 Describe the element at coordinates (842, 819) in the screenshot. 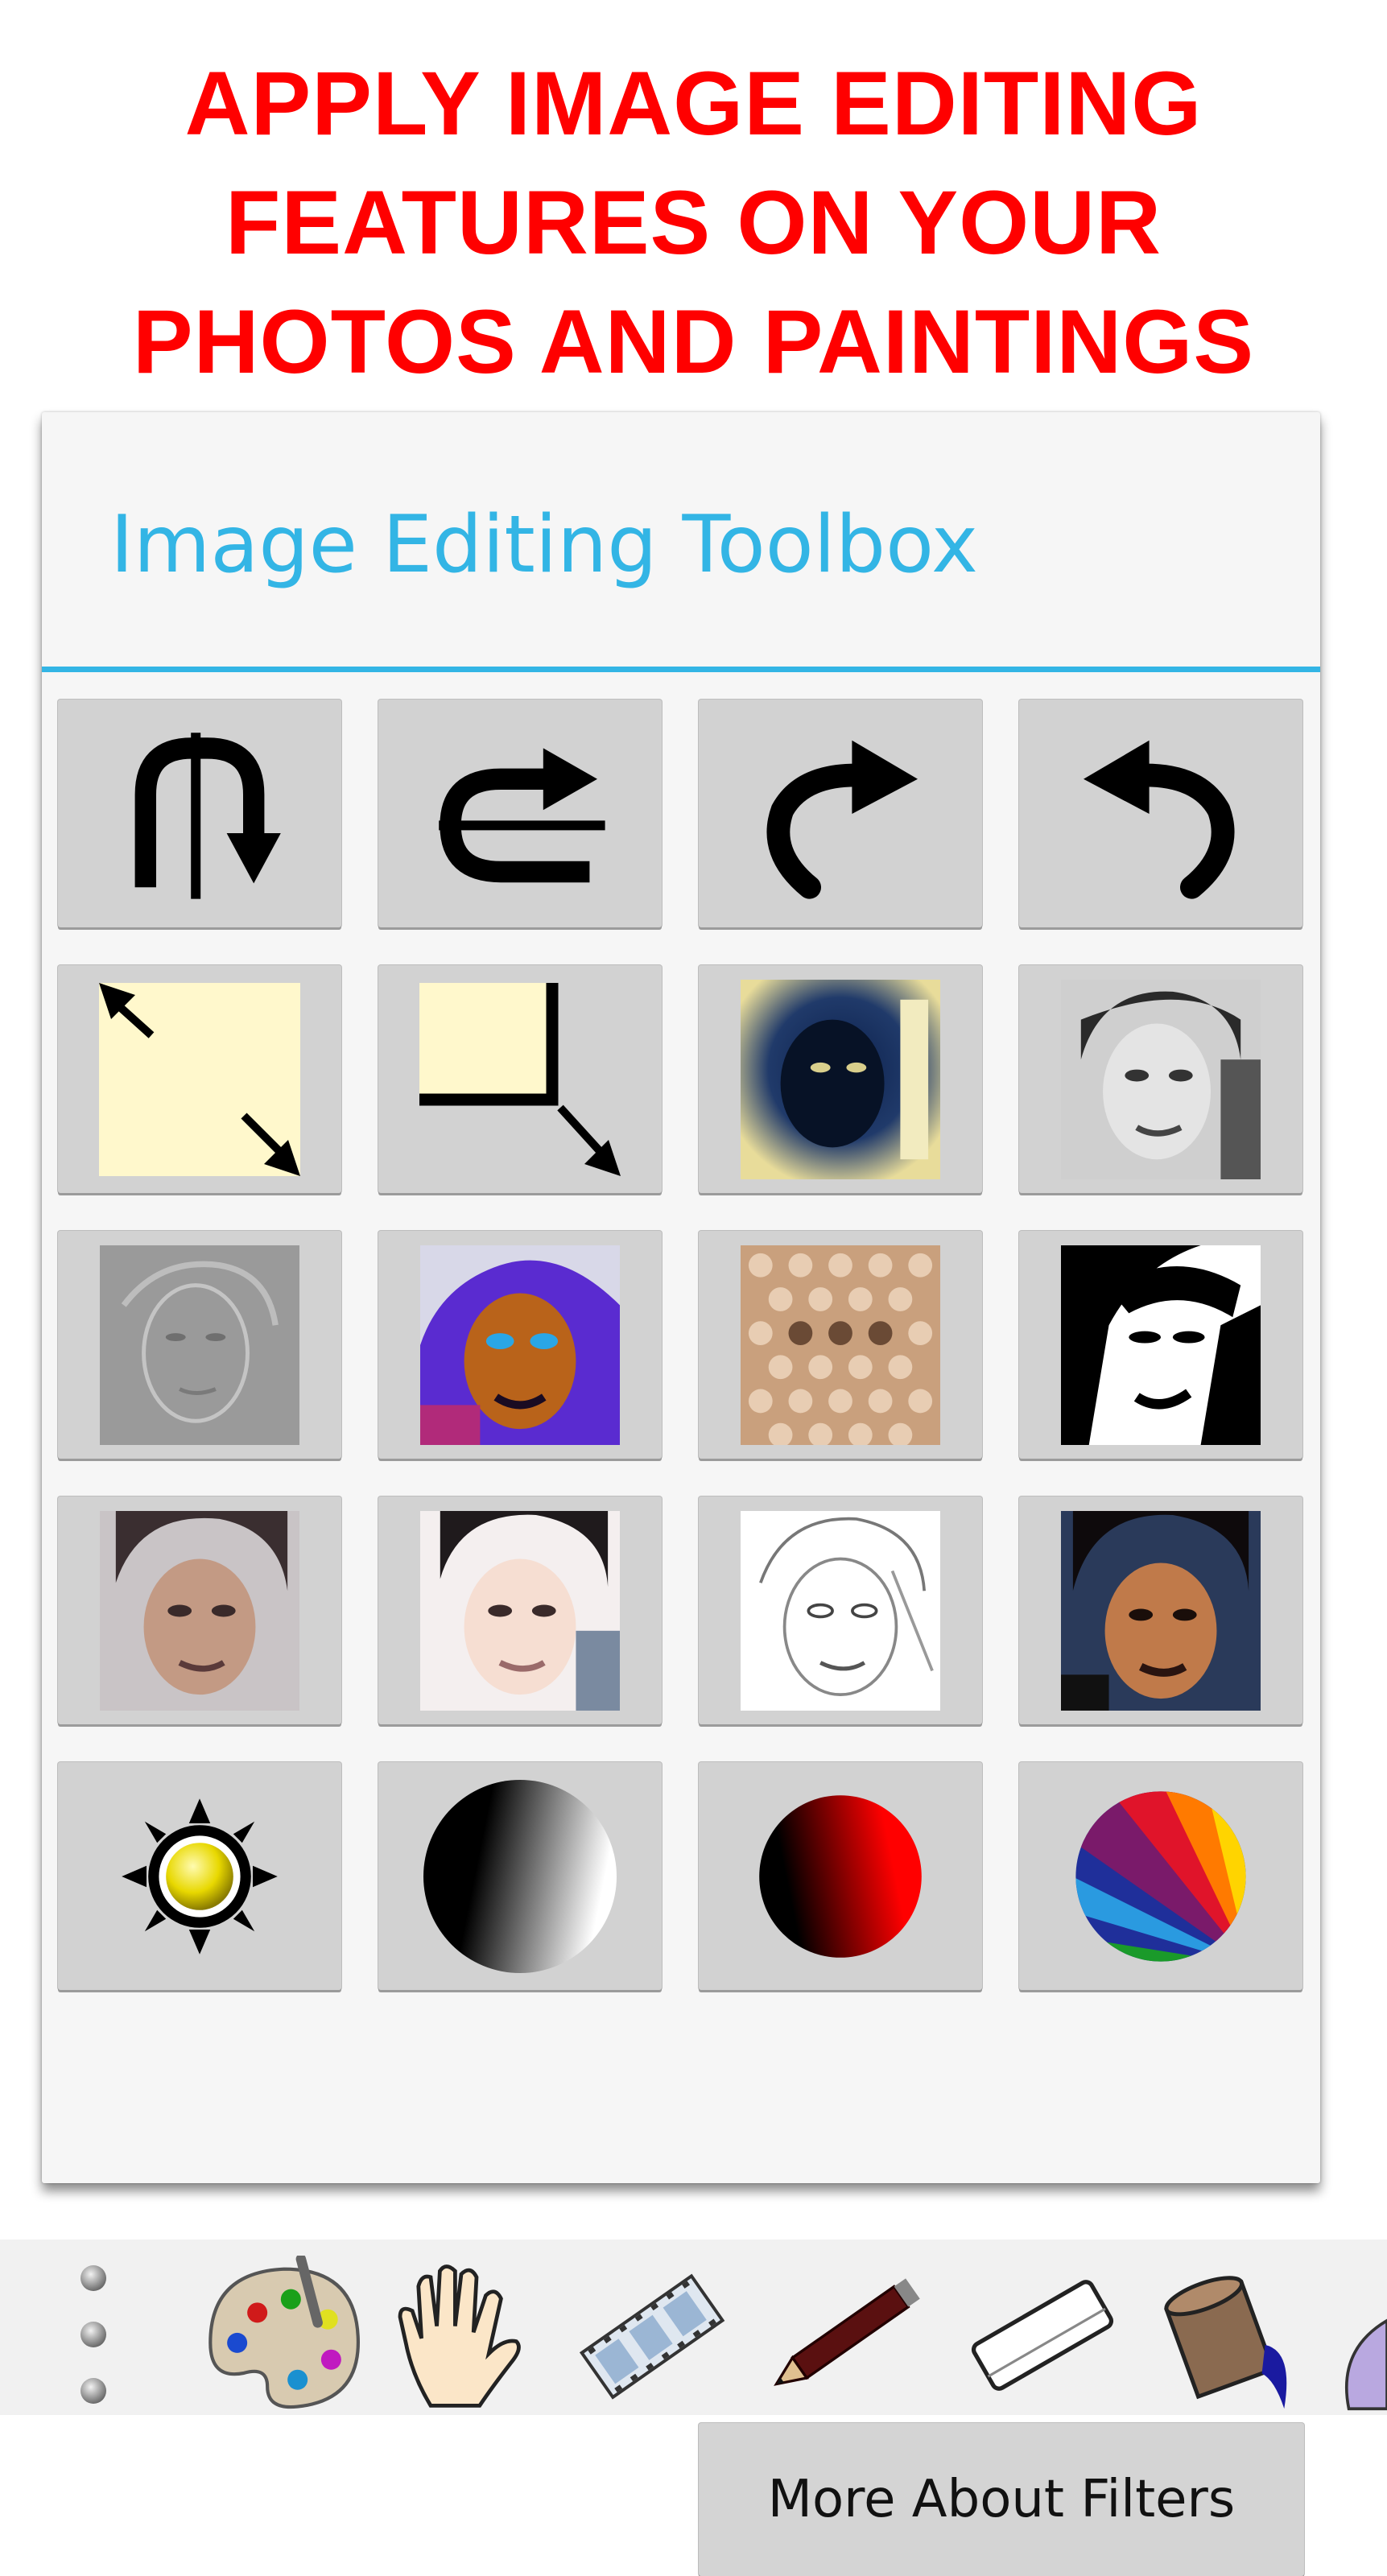

I see `rotate-right-icon` at that location.